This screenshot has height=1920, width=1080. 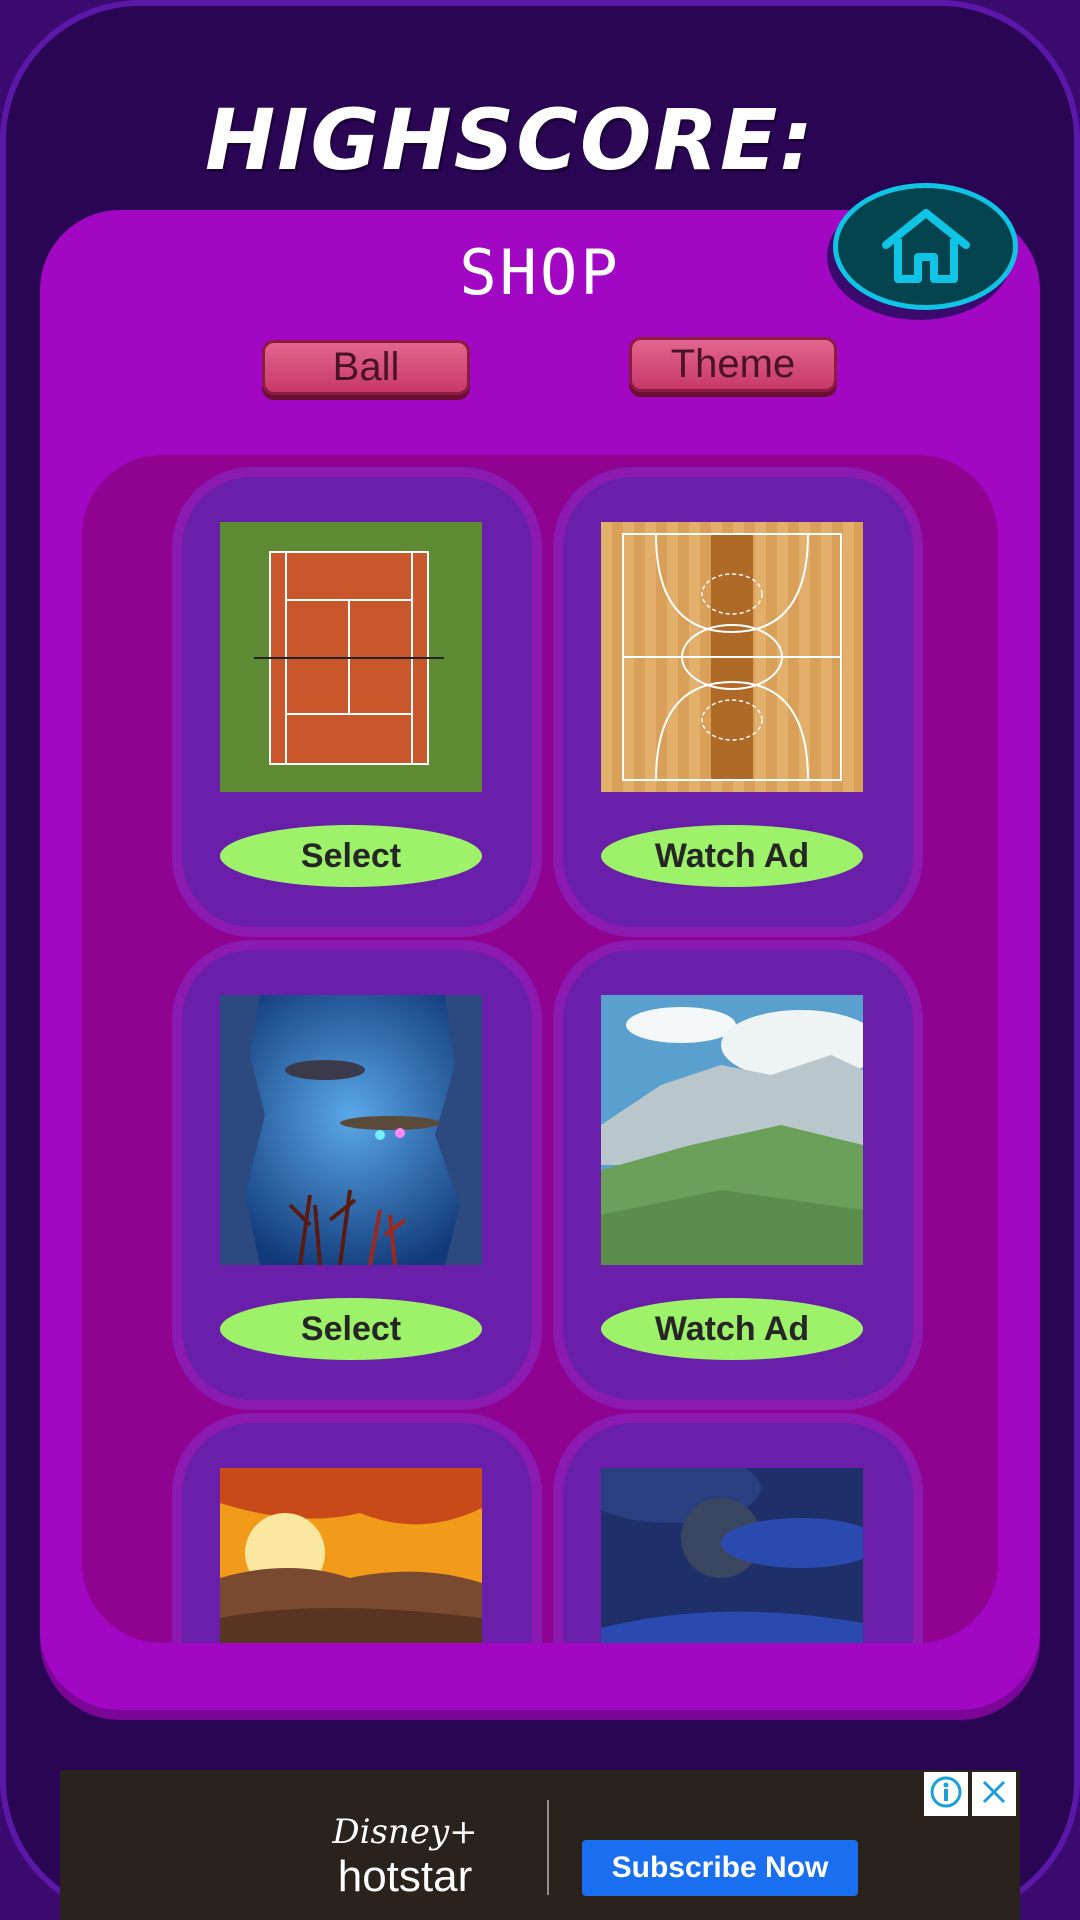 I want to click on basketball-court-thumbnail, so click(x=732, y=657).